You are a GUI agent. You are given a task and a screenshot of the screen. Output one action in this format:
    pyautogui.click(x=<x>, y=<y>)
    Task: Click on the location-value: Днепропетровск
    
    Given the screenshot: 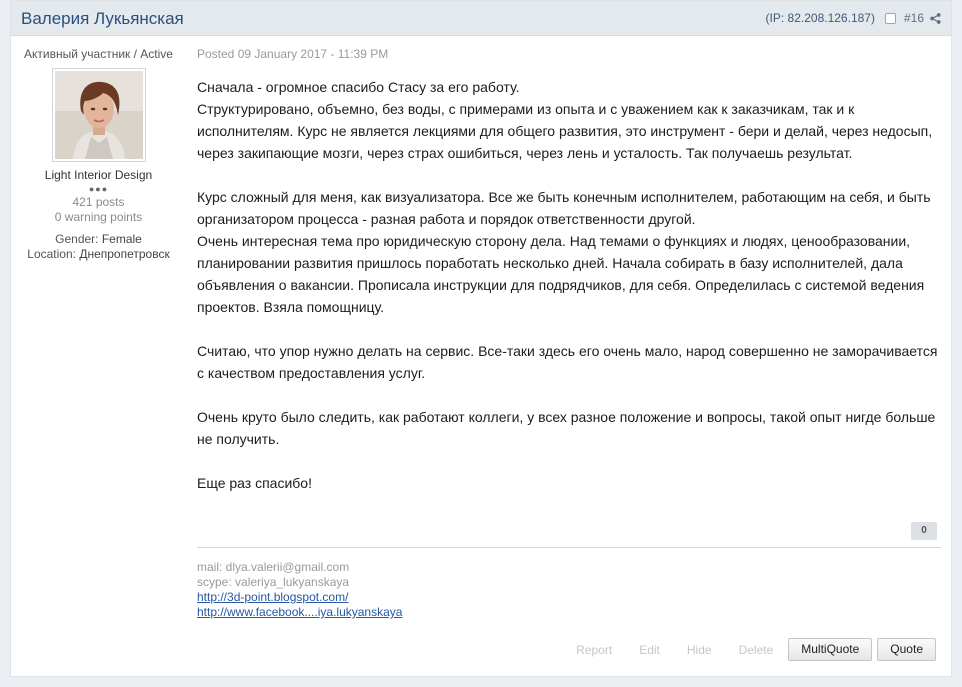 What is the action you would take?
    pyautogui.click(x=124, y=254)
    